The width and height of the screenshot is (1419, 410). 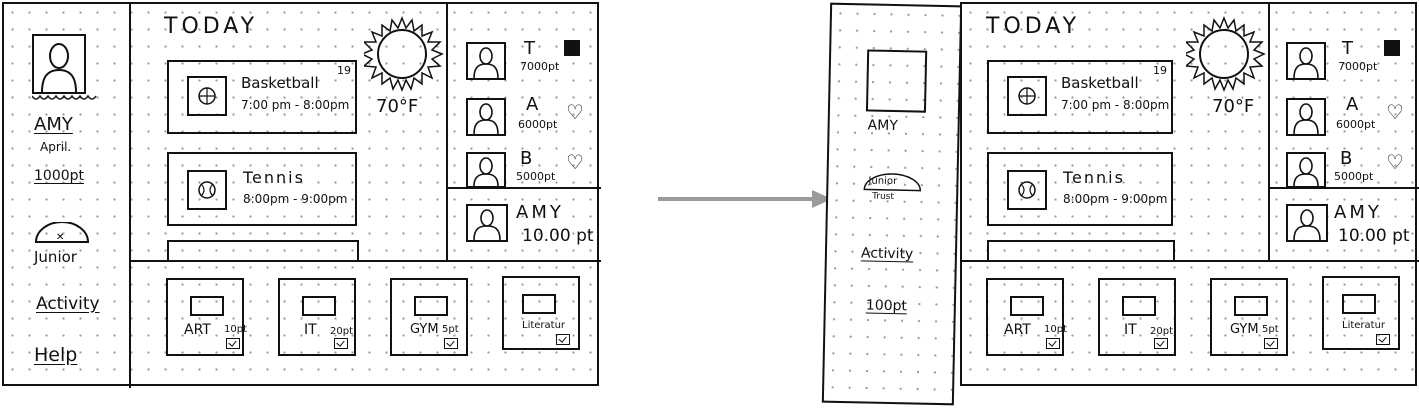 I want to click on leader-points: 6000pt, so click(x=1356, y=124).